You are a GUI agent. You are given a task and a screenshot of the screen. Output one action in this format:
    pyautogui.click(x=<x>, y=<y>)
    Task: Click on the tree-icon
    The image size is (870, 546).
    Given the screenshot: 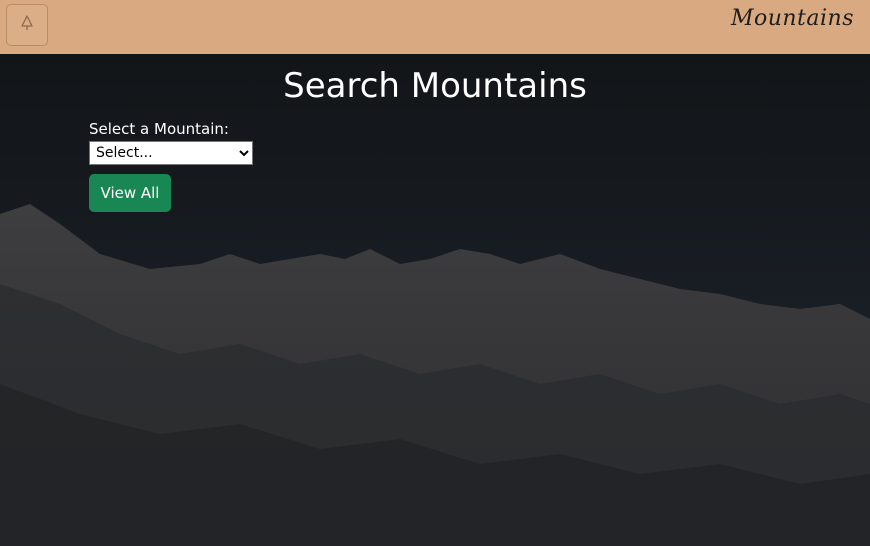 What is the action you would take?
    pyautogui.click(x=27, y=25)
    